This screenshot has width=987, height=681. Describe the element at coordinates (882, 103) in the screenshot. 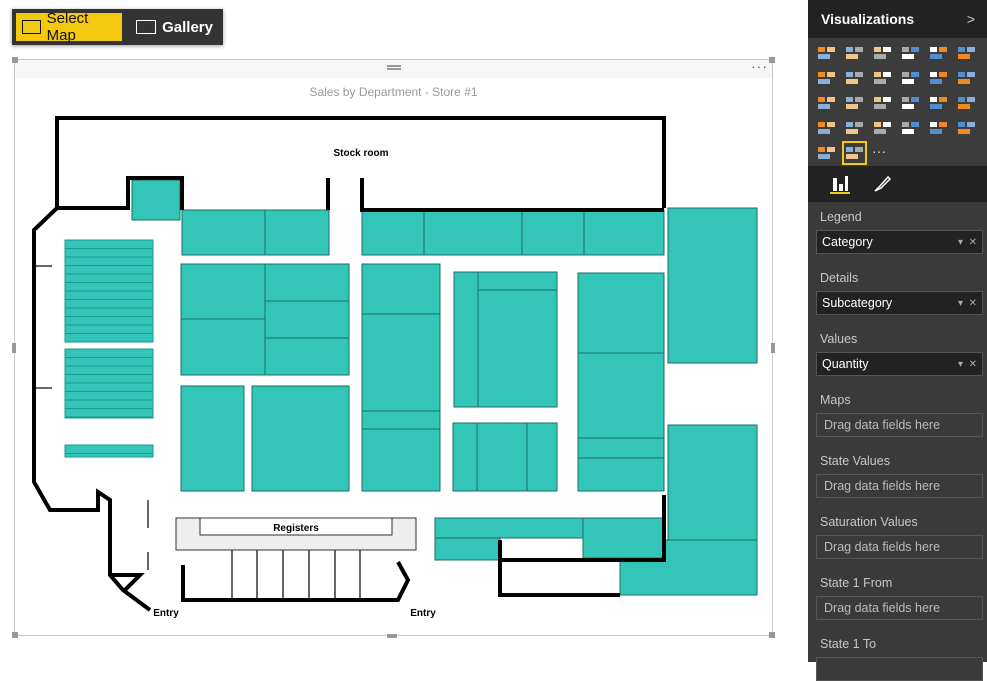

I see `map-icon` at that location.